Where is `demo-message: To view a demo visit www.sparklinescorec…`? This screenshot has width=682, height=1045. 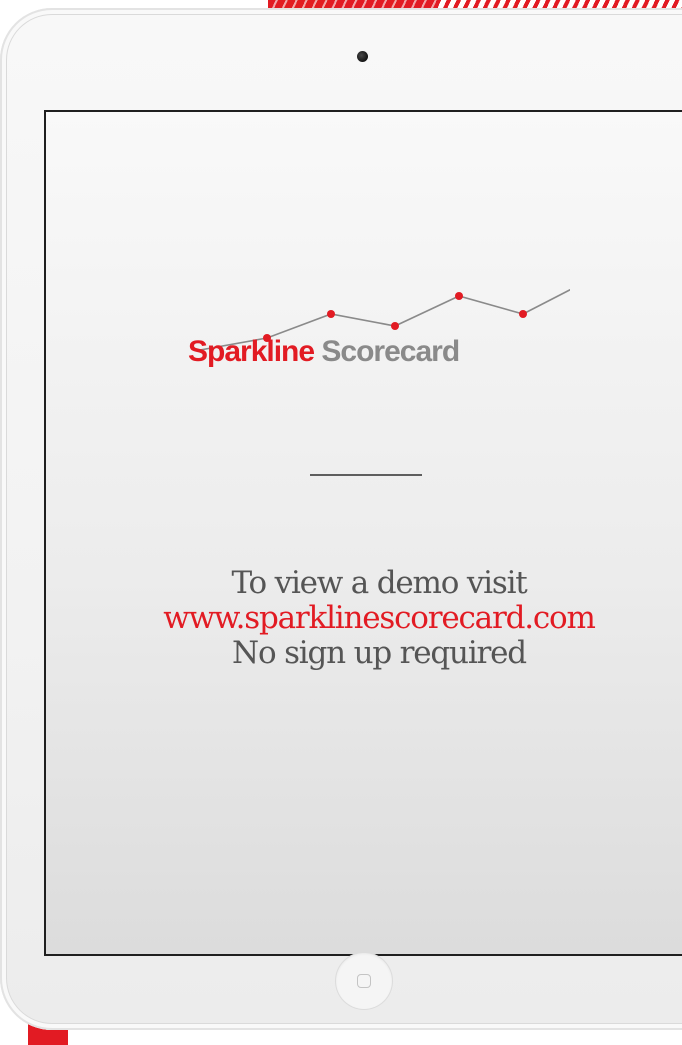 demo-message: To view a demo visit www.sparklinescorec… is located at coordinates (363, 618).